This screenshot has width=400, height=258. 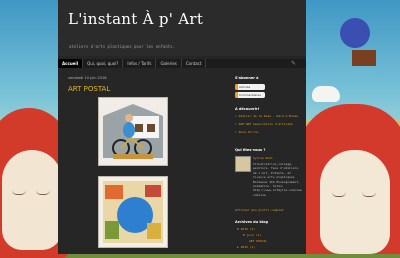 What do you see at coordinates (326, 94) in the screenshot?
I see `background-polar-bear` at bounding box center [326, 94].